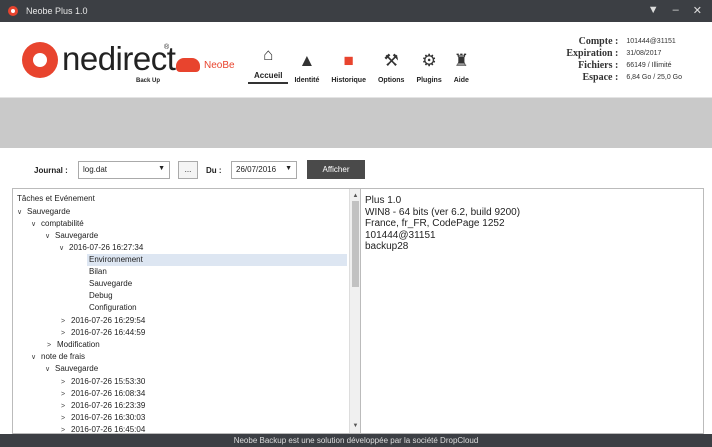  Describe the element at coordinates (116, 259) in the screenshot. I see `tree-node-label: Environnement` at that location.